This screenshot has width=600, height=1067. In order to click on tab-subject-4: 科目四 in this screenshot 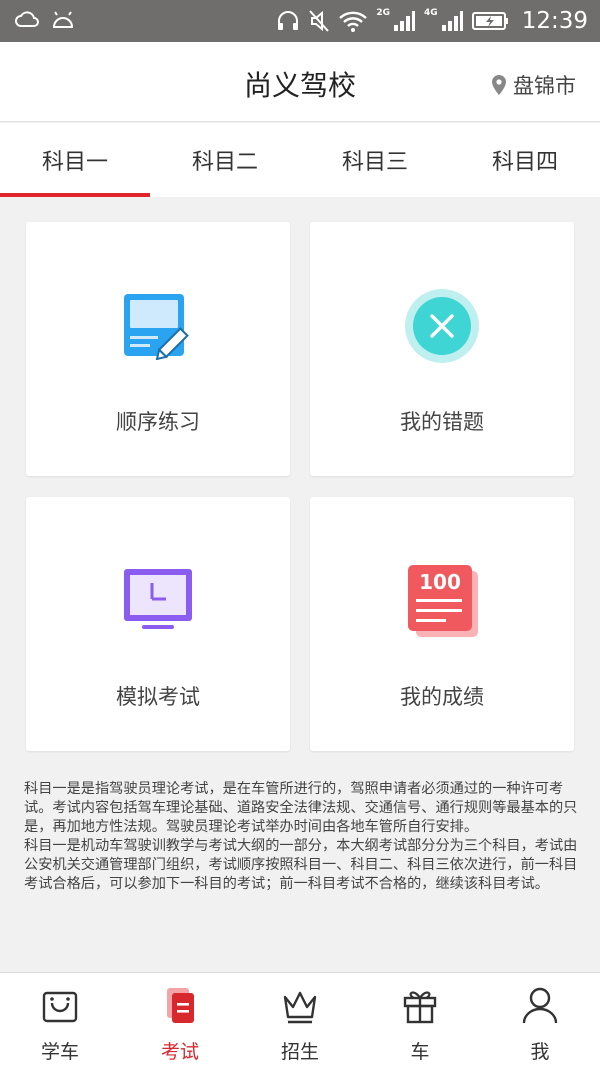, I will do `click(525, 160)`.